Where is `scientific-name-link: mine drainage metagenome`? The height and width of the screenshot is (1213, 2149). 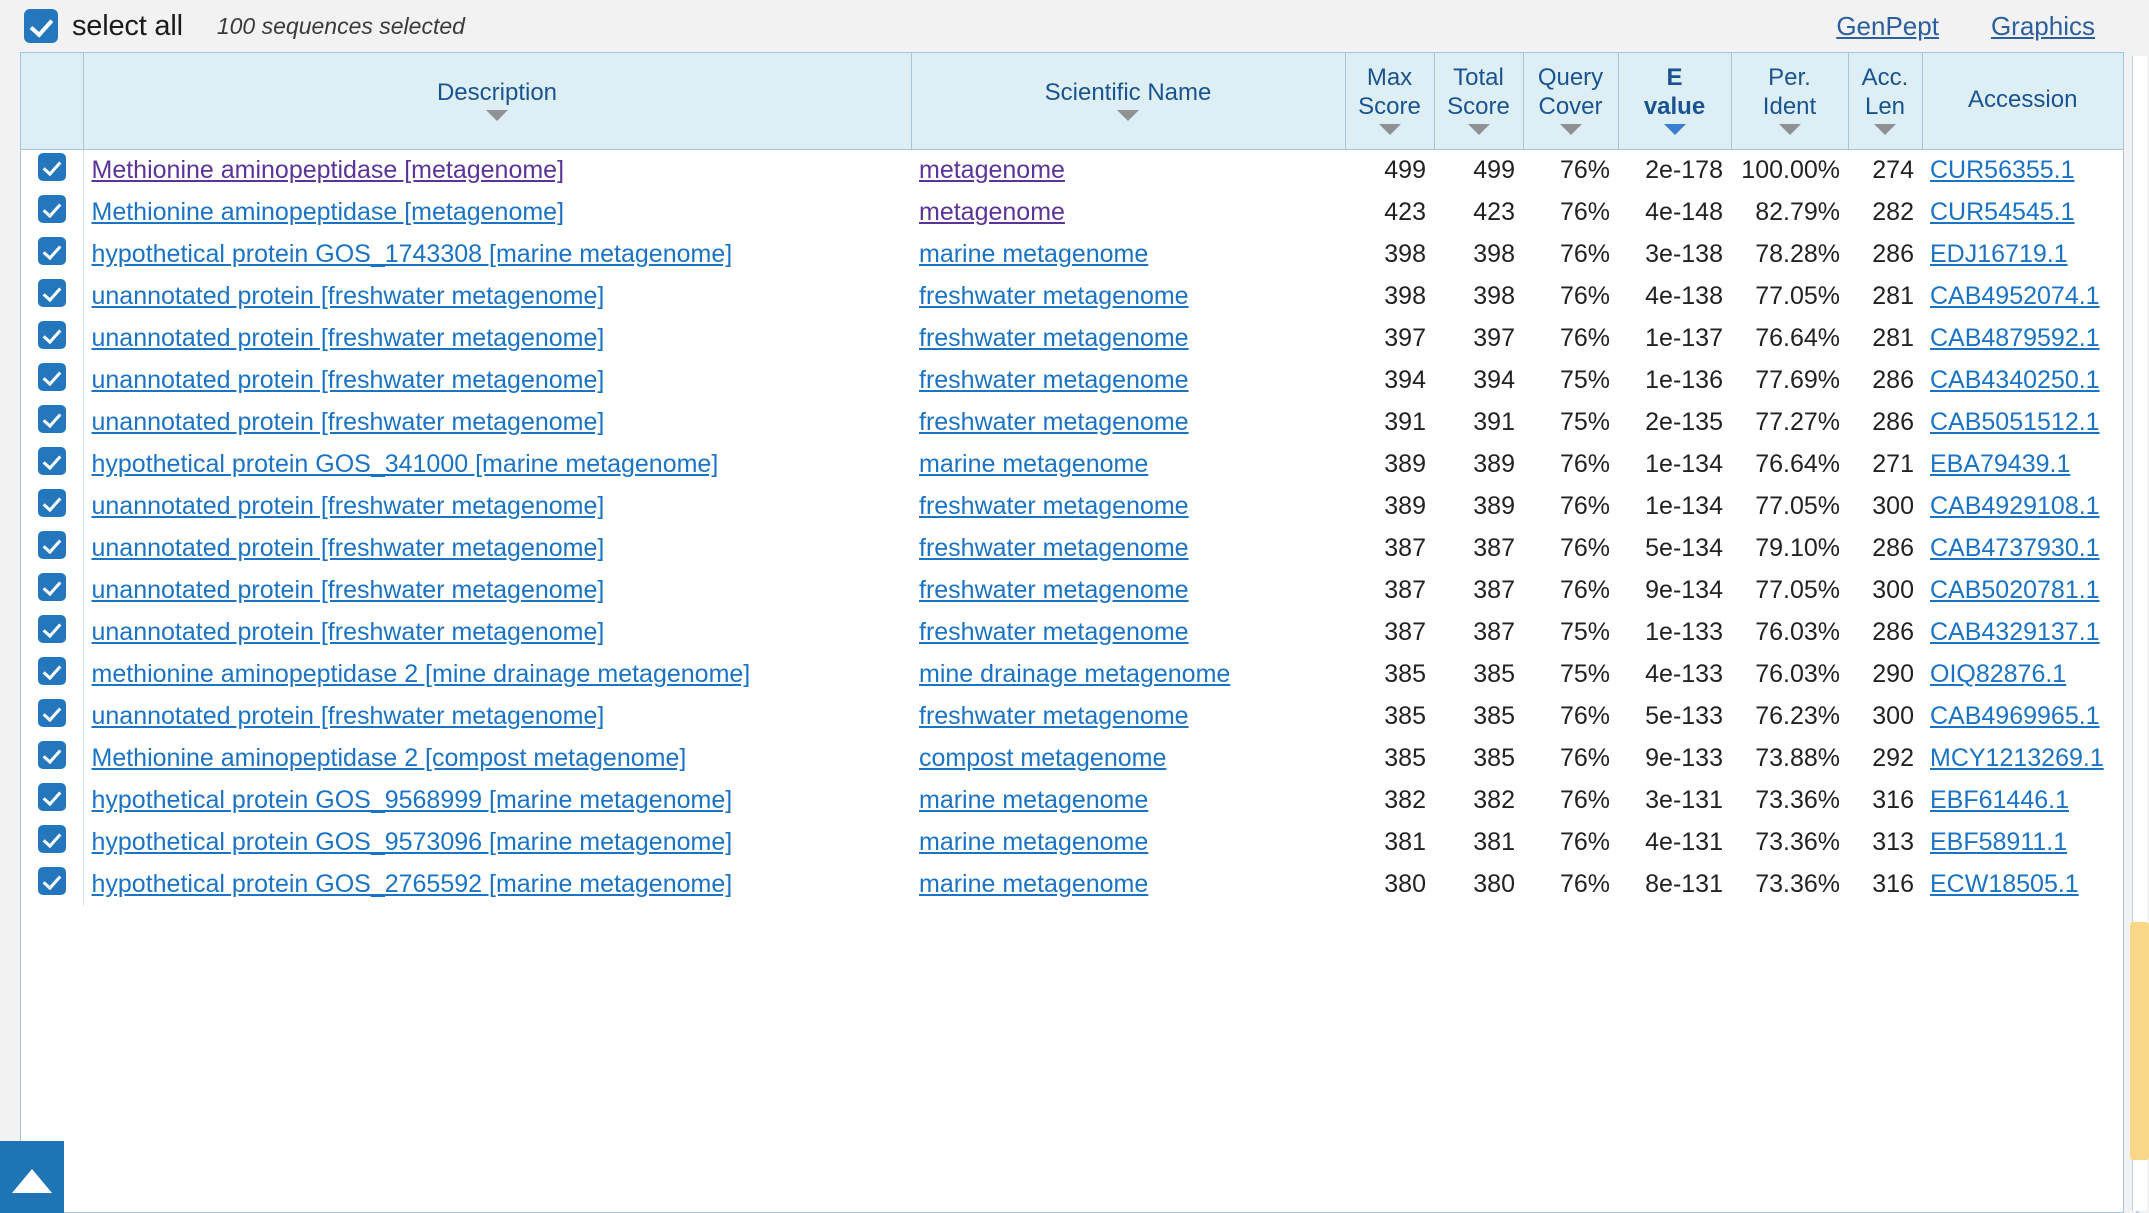
scientific-name-link: mine drainage metagenome is located at coordinates (1074, 674).